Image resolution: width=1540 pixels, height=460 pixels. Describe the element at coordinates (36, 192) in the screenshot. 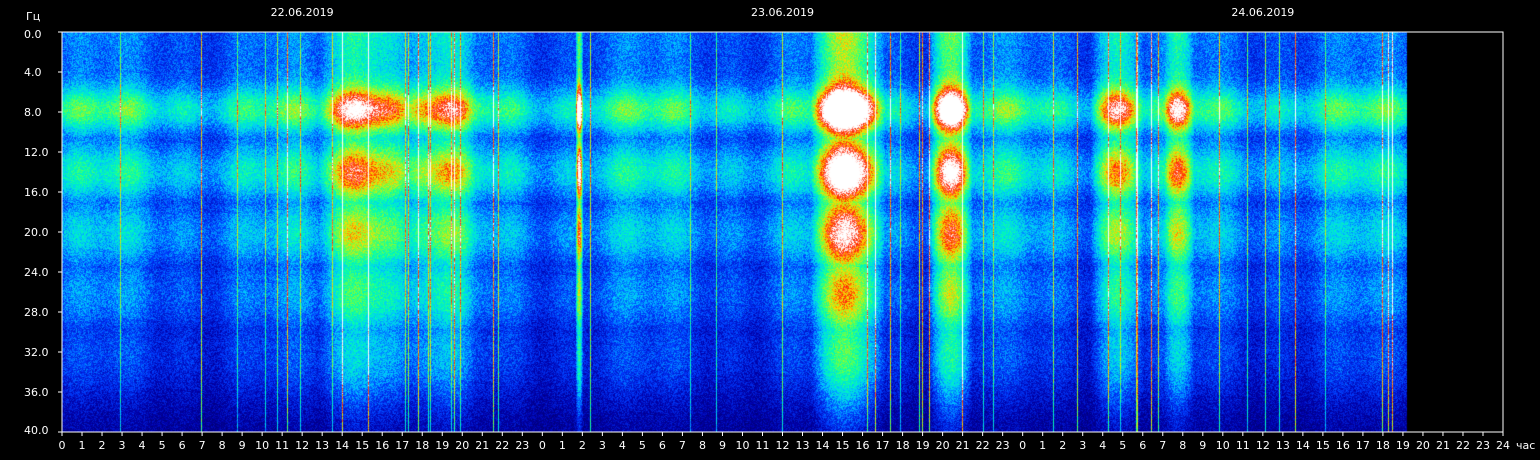

I see `y-tick-label: 16.0` at that location.